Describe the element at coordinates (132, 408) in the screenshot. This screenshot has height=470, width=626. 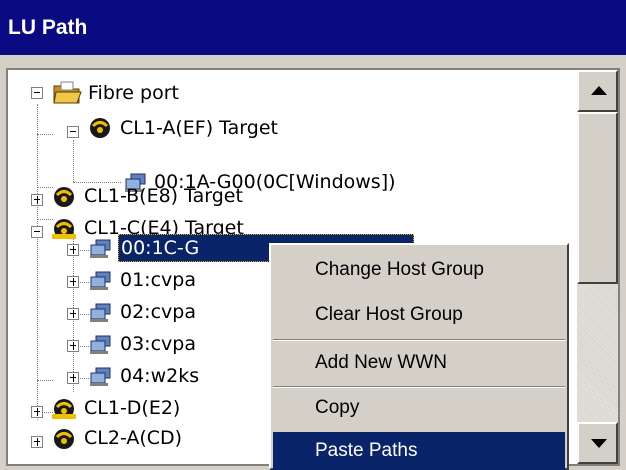
I see `tree-node-port: CL1-D(E2)` at that location.